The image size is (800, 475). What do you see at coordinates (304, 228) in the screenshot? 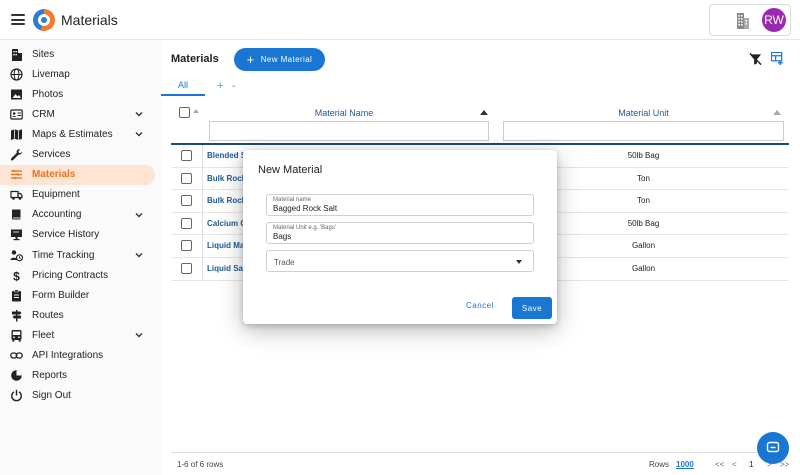
I see `material-unit-label: Material Unit e.g. 'Bags'` at bounding box center [304, 228].